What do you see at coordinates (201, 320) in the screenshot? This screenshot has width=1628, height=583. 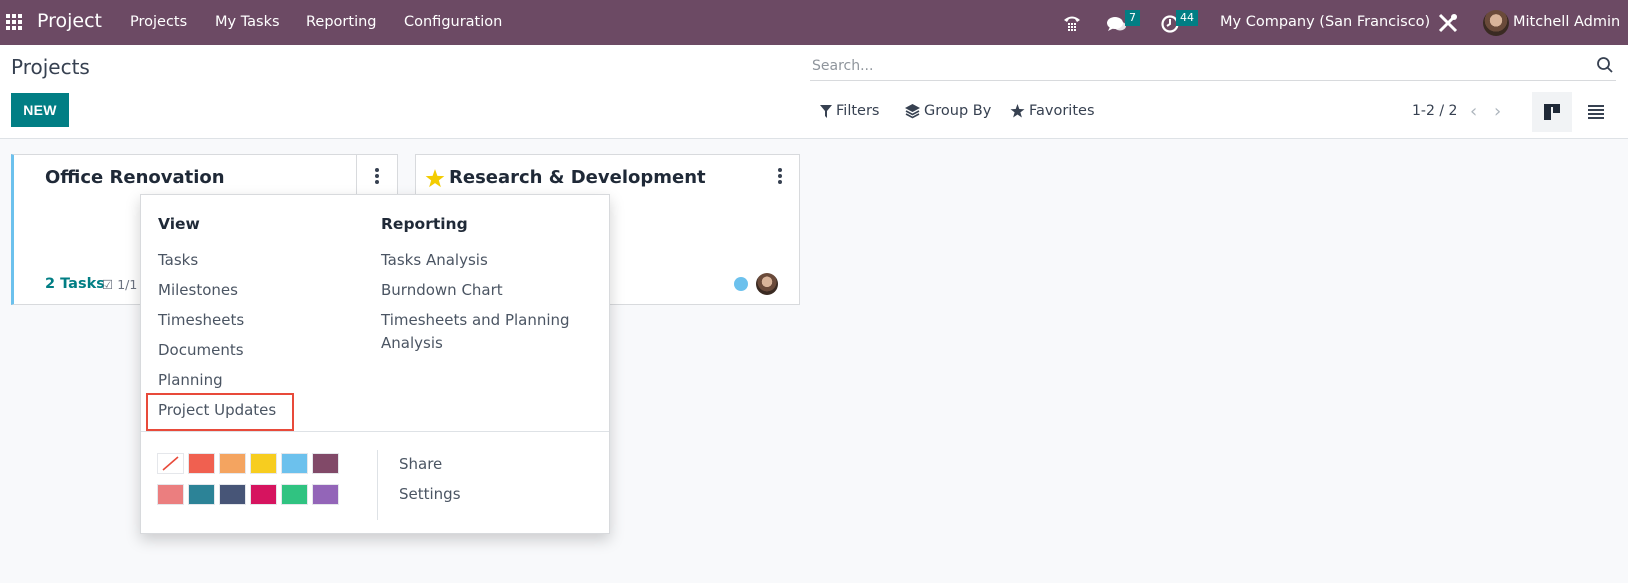 I see `dropdown-item-timesheets: Timesheets` at bounding box center [201, 320].